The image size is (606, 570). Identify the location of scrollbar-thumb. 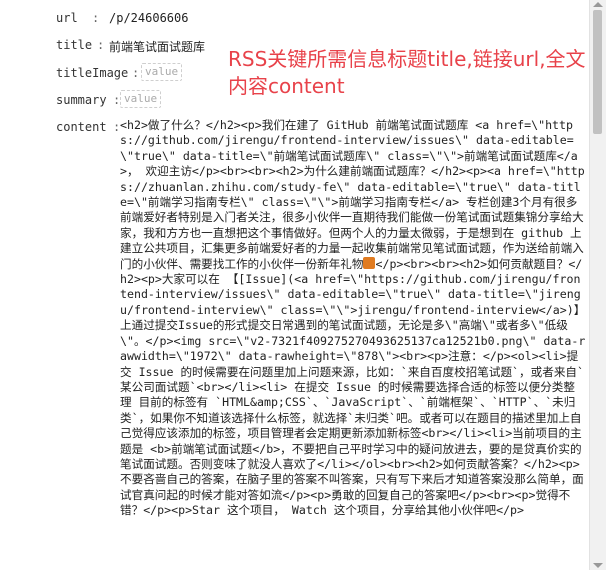
(597, 72).